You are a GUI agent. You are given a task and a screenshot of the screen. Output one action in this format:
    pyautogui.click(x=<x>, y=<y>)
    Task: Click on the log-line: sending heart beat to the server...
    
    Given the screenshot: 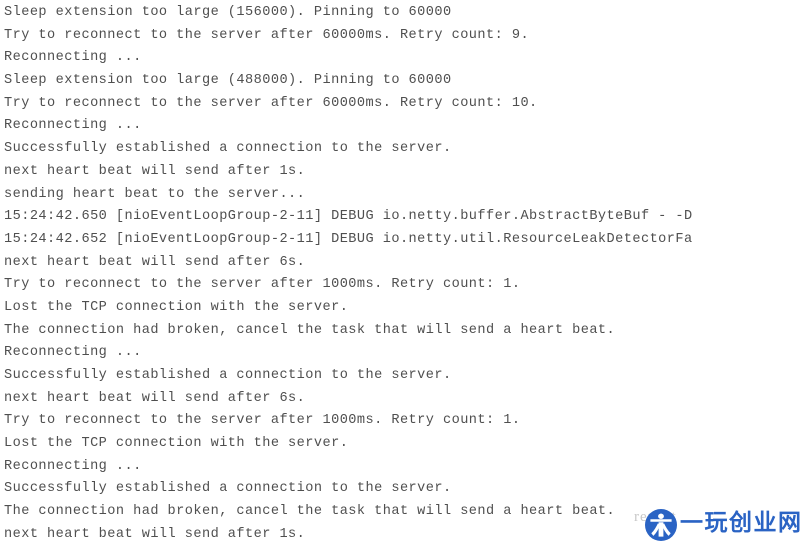 What is the action you would take?
    pyautogui.click(x=155, y=194)
    